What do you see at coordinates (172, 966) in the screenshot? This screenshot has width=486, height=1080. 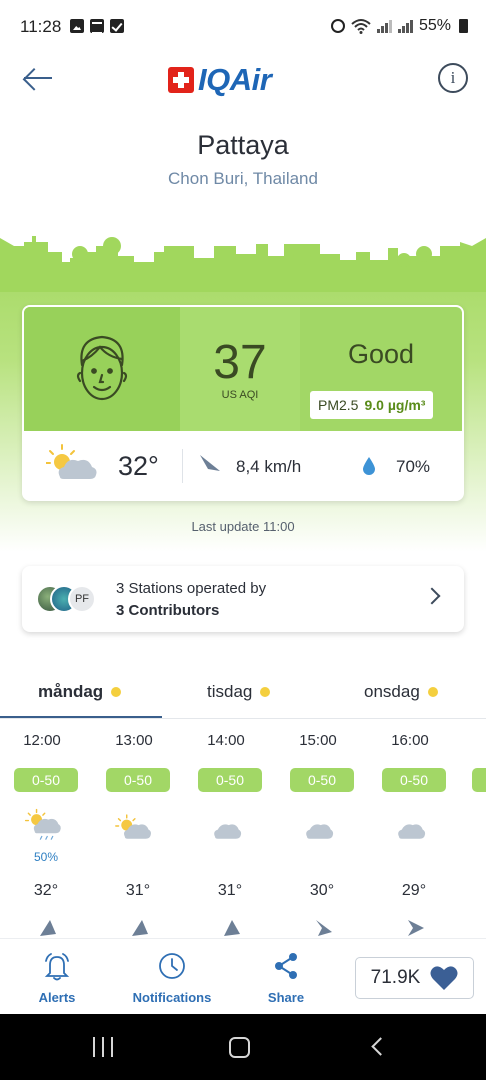 I see `clock-icon` at bounding box center [172, 966].